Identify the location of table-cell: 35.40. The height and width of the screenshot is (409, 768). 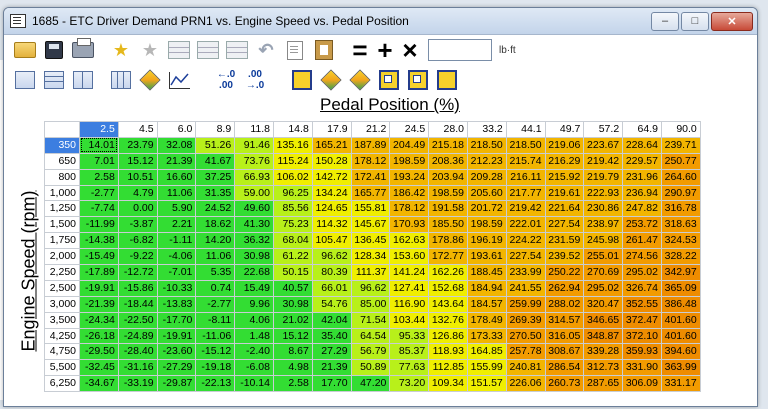
(331, 336).